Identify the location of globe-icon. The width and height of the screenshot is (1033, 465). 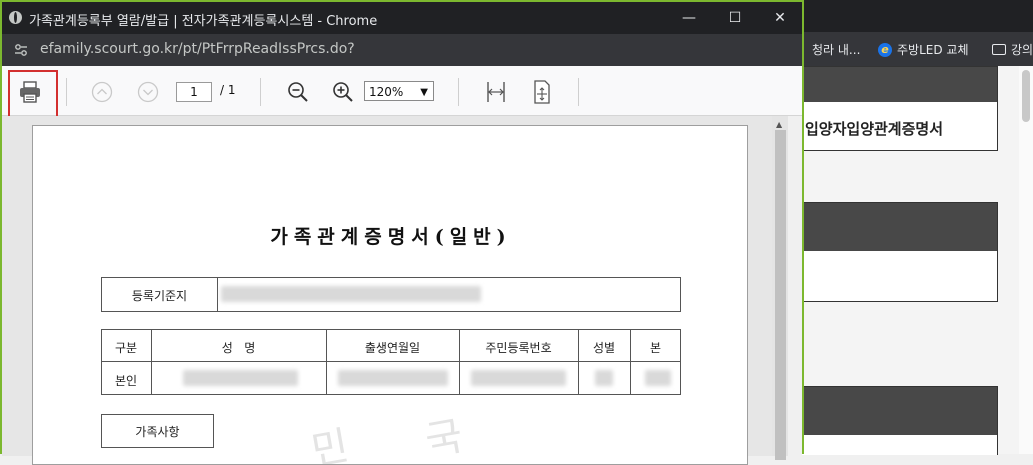
(15, 17).